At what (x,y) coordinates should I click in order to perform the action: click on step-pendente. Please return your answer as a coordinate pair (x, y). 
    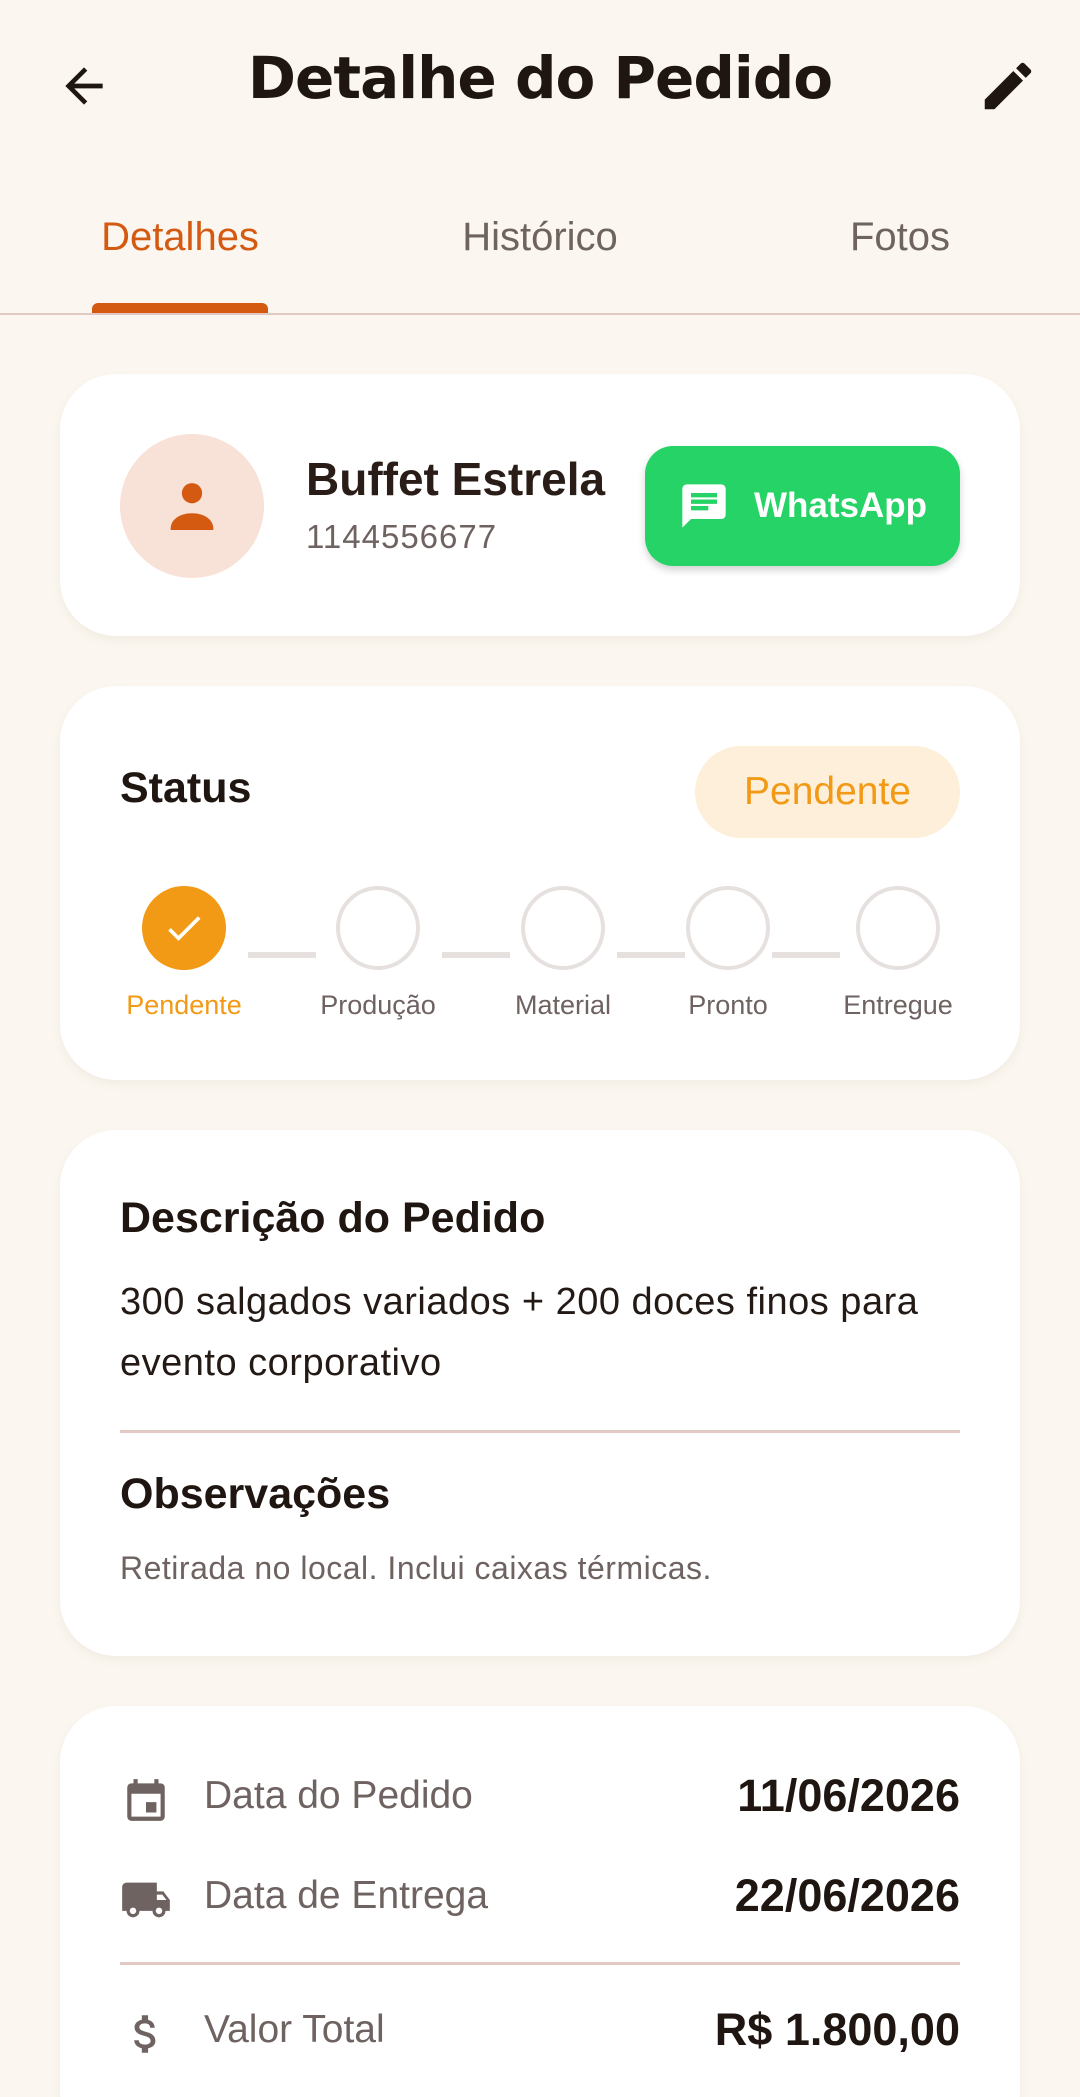
    Looking at the image, I should click on (184, 928).